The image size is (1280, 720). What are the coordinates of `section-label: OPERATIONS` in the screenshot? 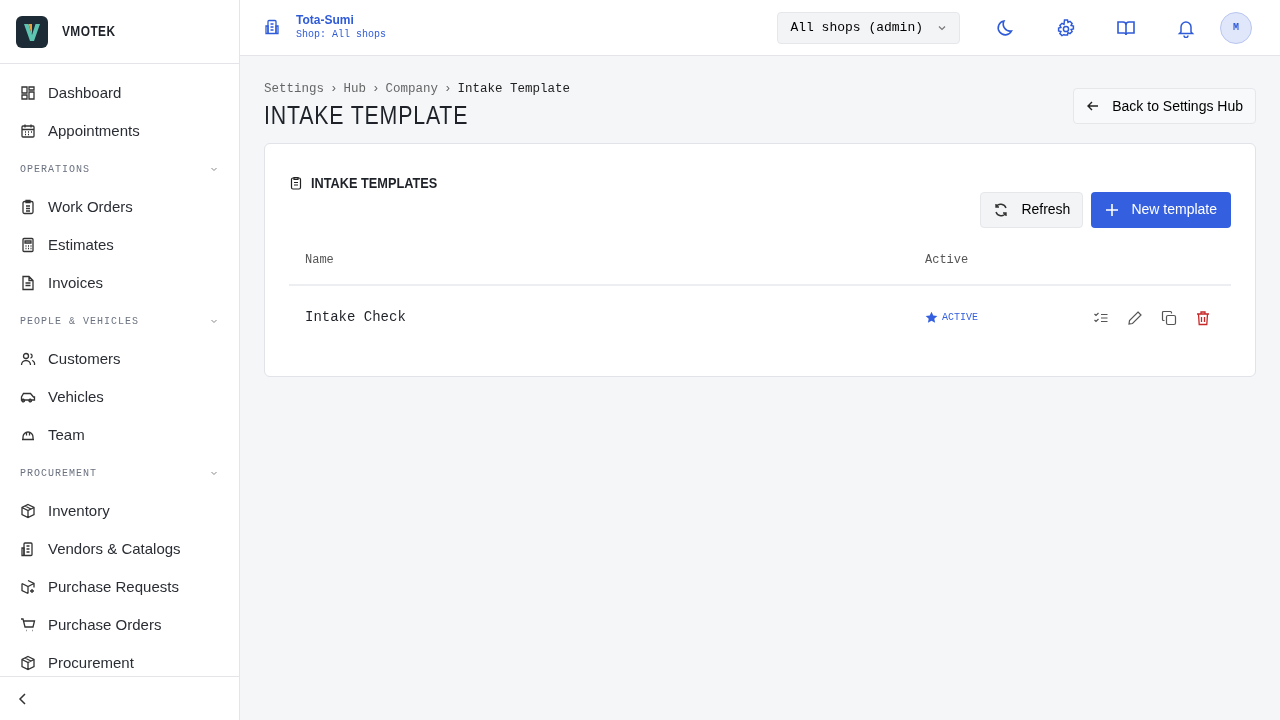 It's located at (55, 169).